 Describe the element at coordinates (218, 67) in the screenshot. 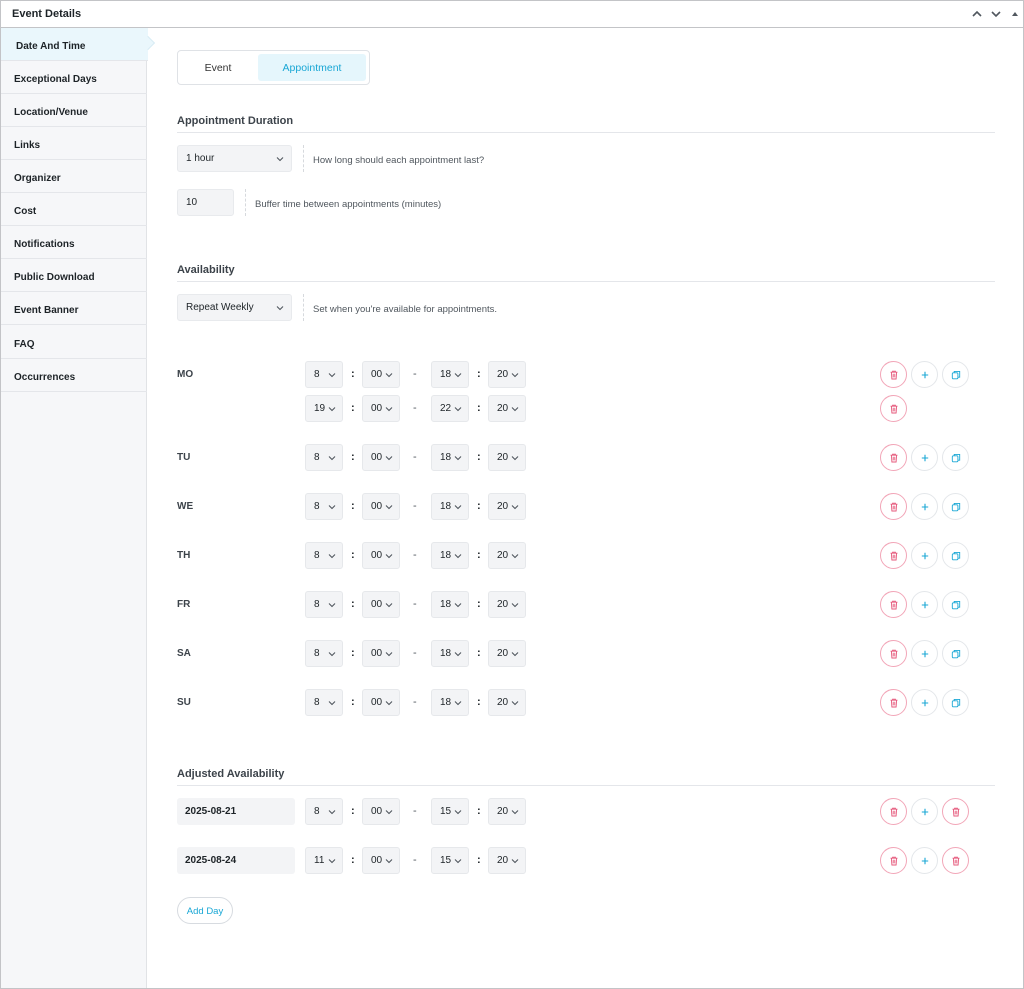

I see `tab-event: Event` at that location.